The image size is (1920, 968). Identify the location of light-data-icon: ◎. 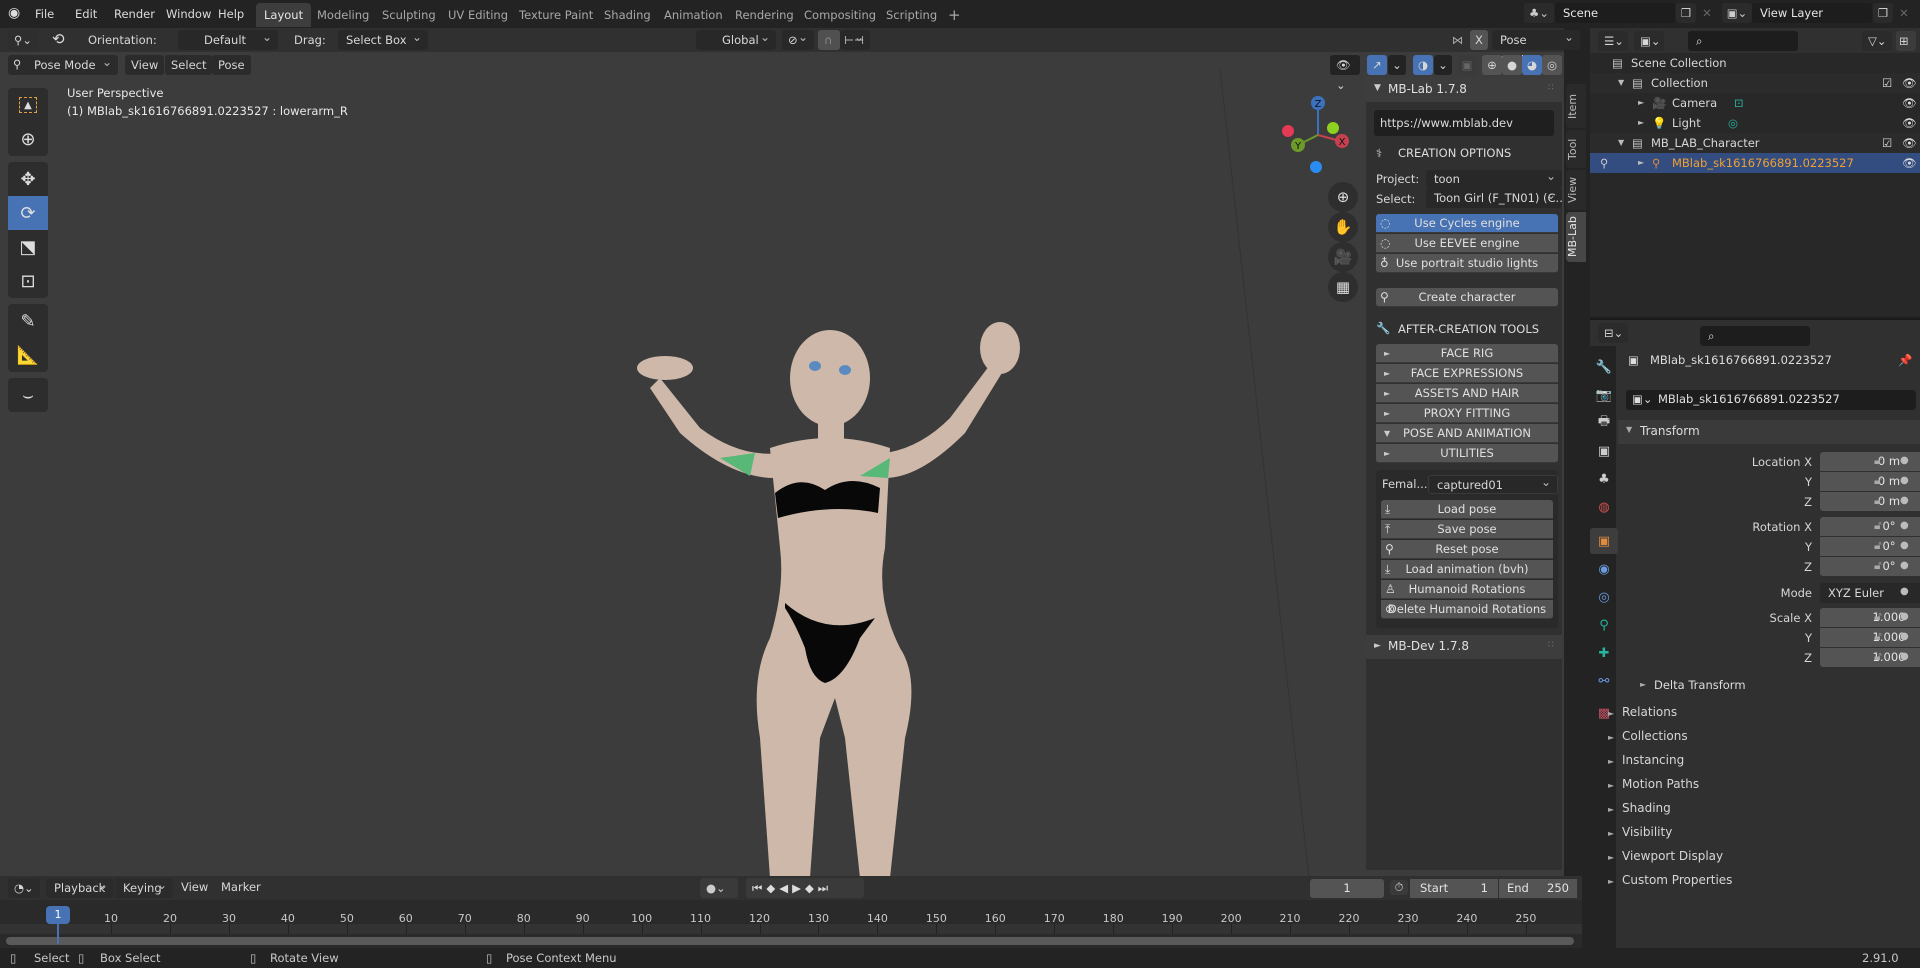
(1733, 123).